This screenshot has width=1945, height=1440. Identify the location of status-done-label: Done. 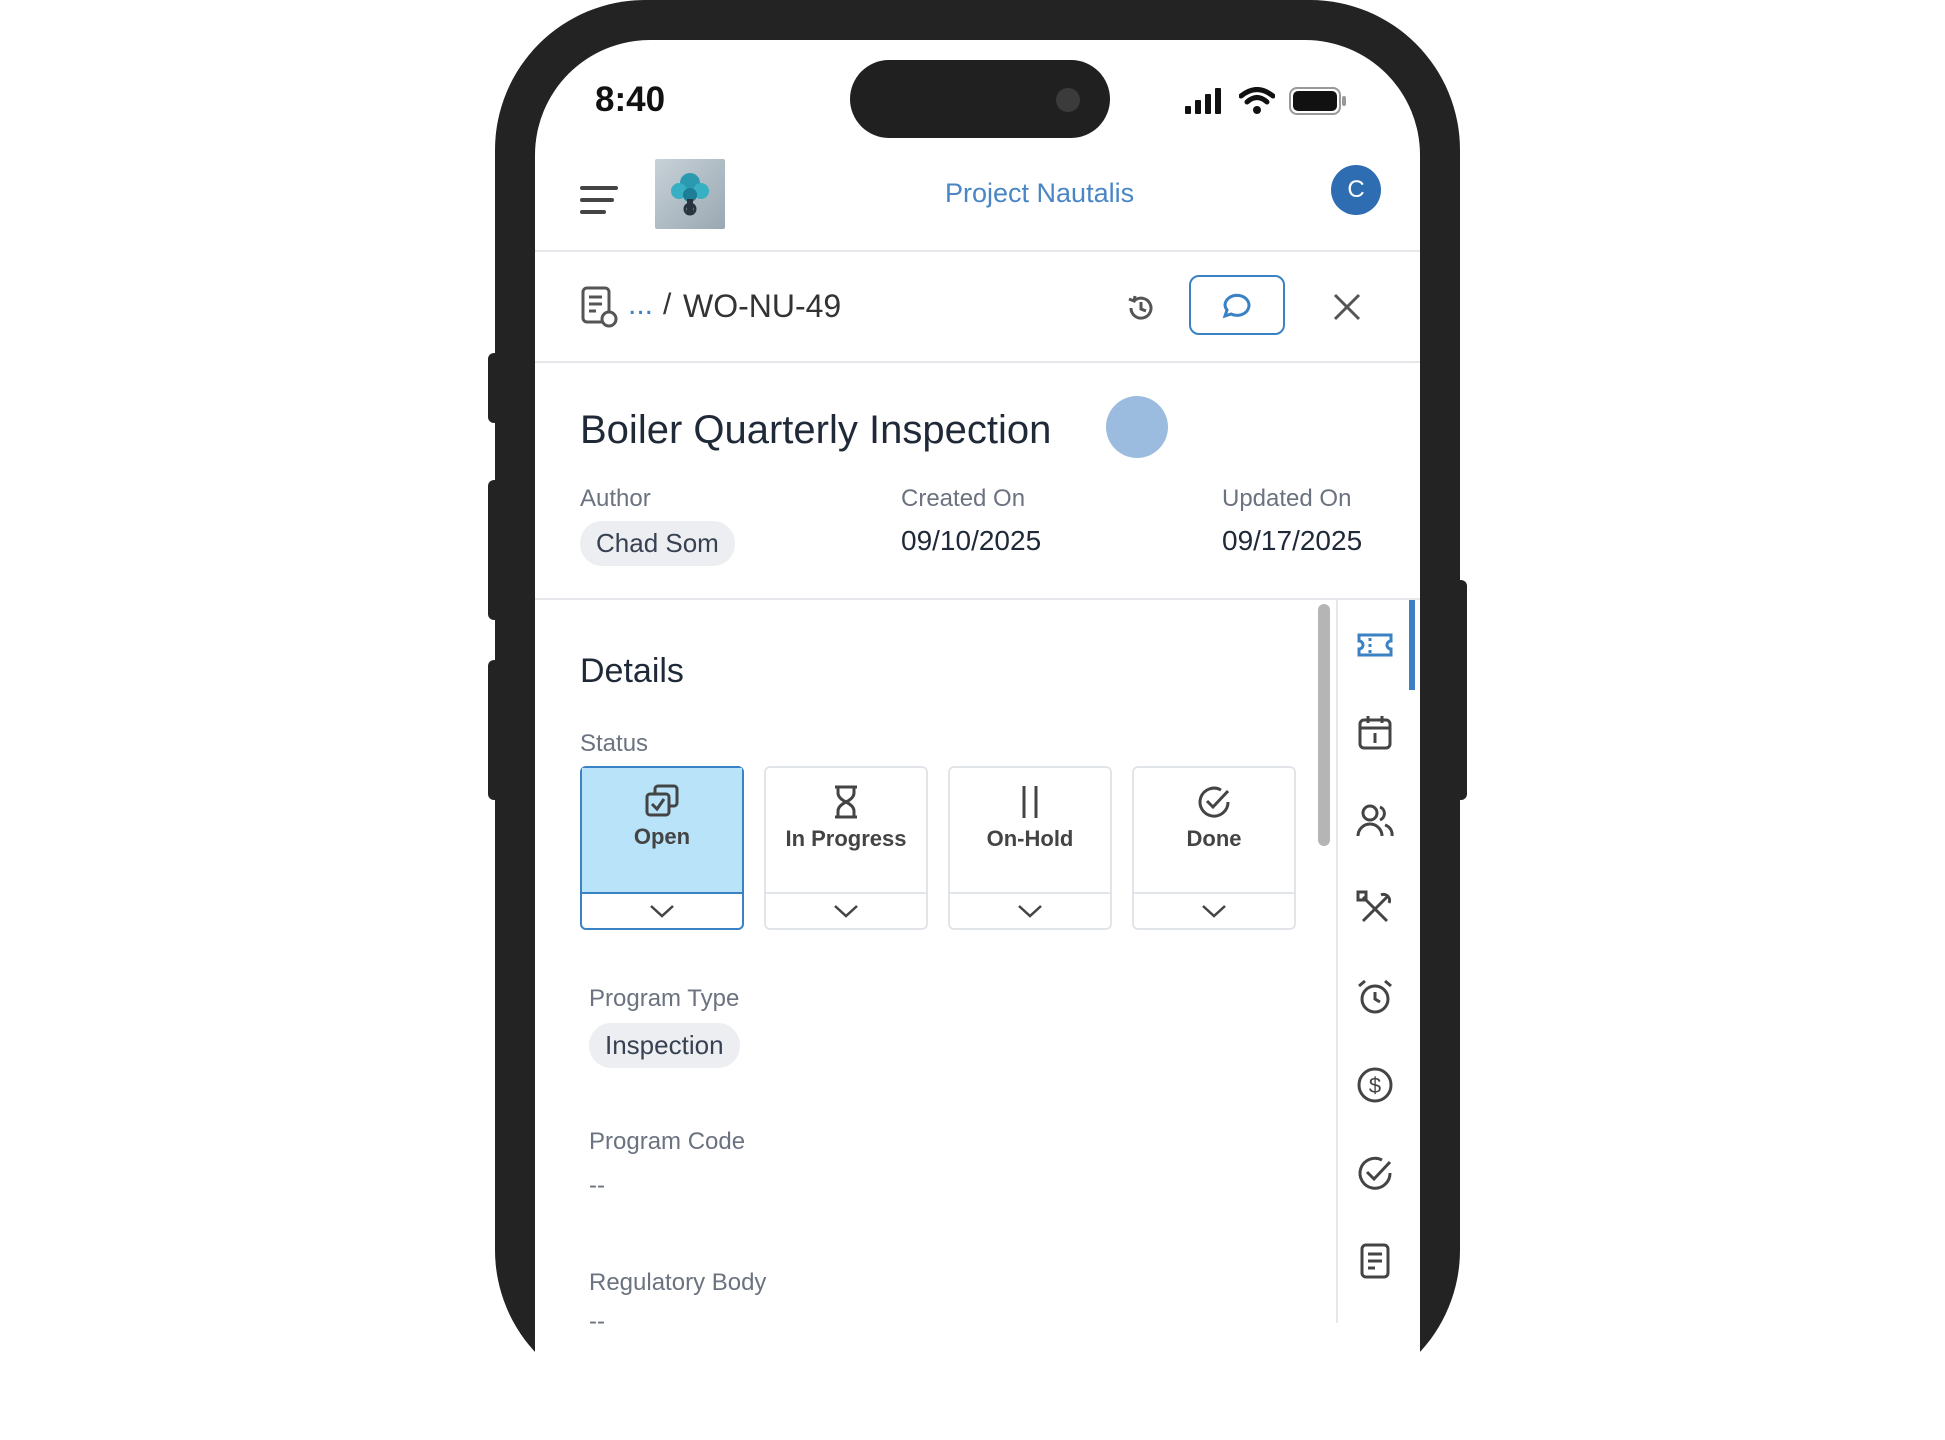
(1214, 838).